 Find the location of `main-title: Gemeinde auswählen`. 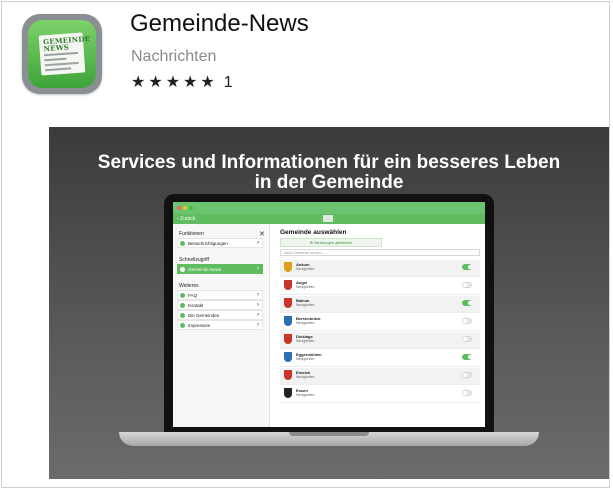

main-title: Gemeinde auswählen is located at coordinates (313, 232).